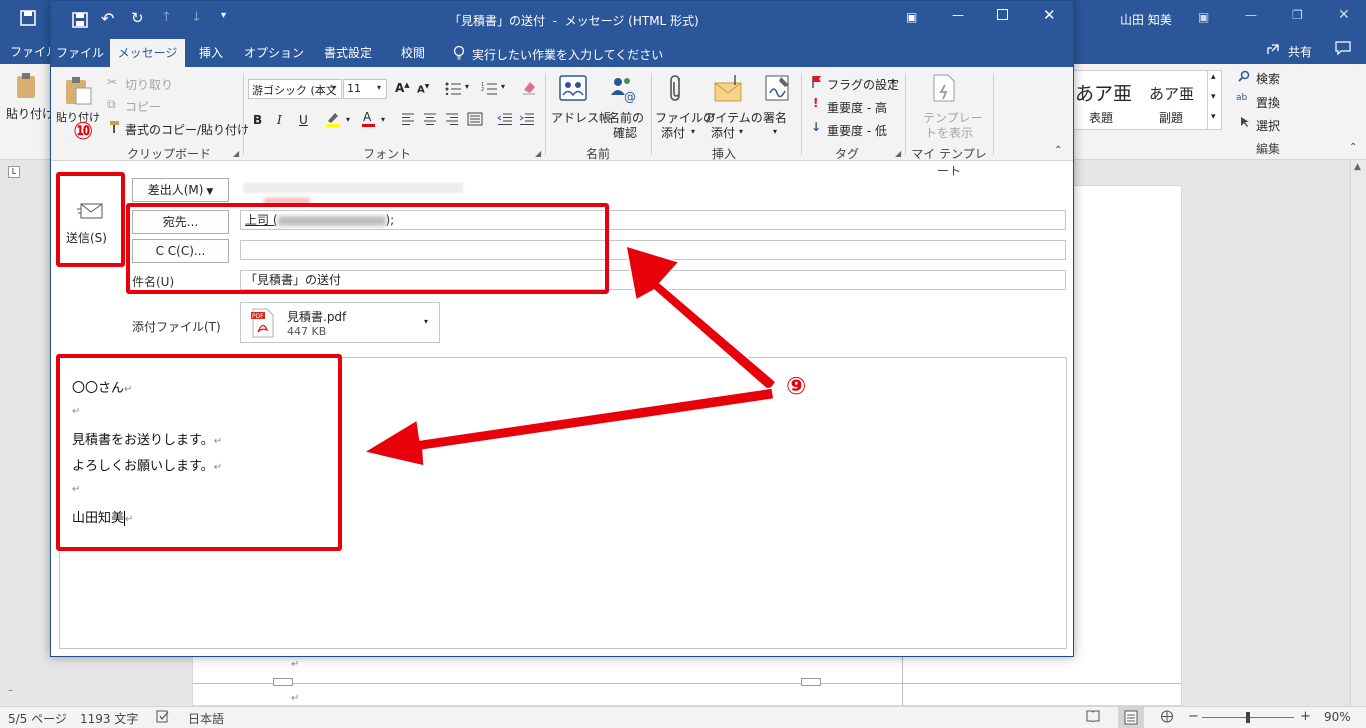 The width and height of the screenshot is (1366, 728). What do you see at coordinates (568, 427) in the screenshot?
I see `arrow-to-body` at bounding box center [568, 427].